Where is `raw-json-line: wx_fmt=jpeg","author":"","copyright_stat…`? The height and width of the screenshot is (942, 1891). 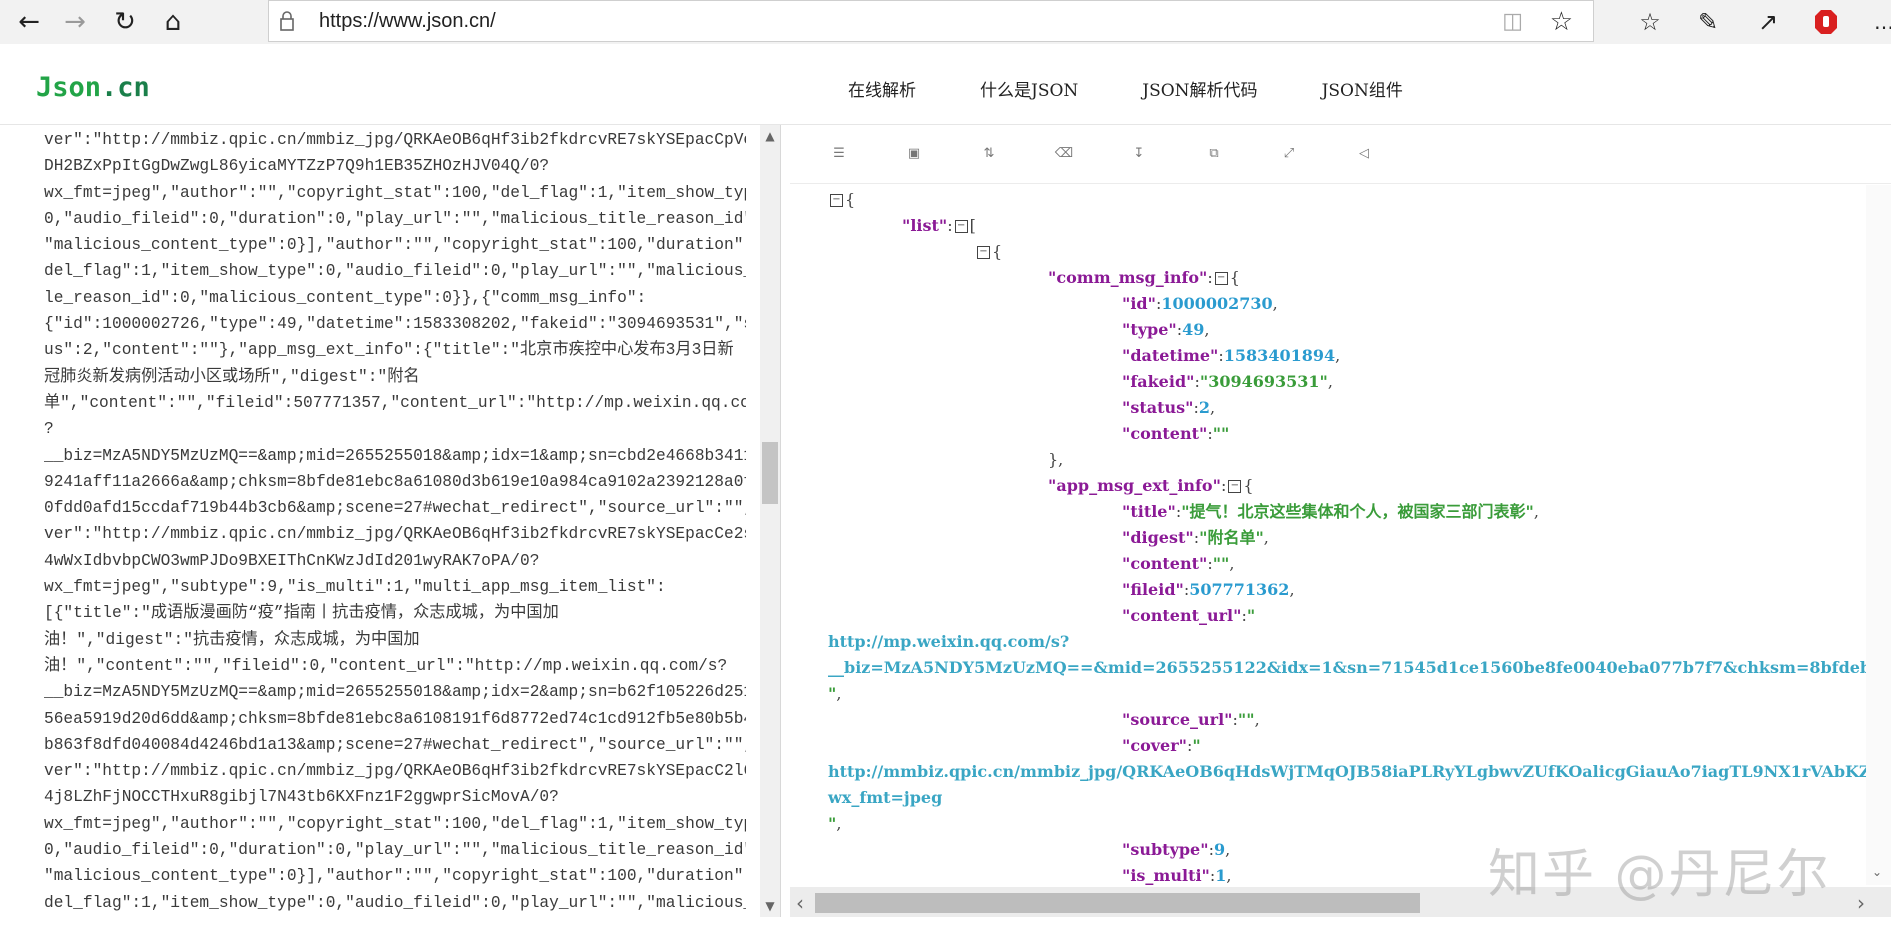
raw-json-line: wx_fmt=jpeg","author":"","copyright_stat… is located at coordinates (395, 823).